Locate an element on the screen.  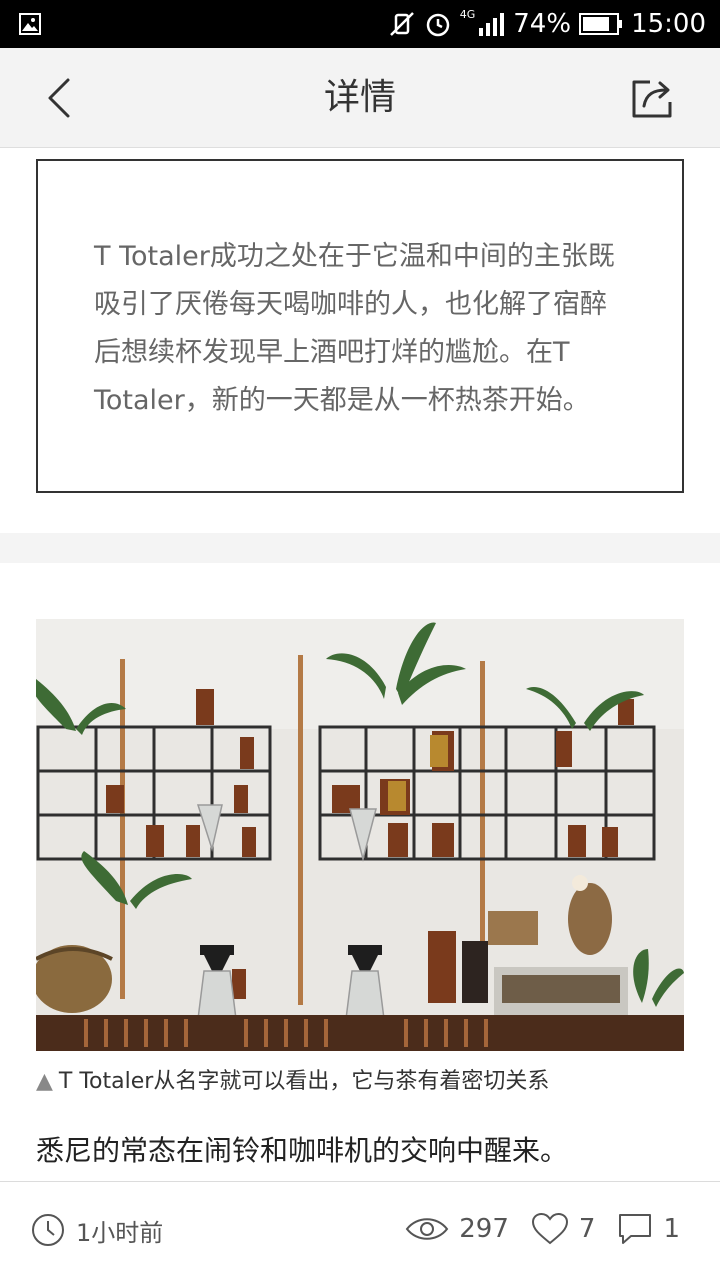
page-title: 详情 is located at coordinates (359, 97).